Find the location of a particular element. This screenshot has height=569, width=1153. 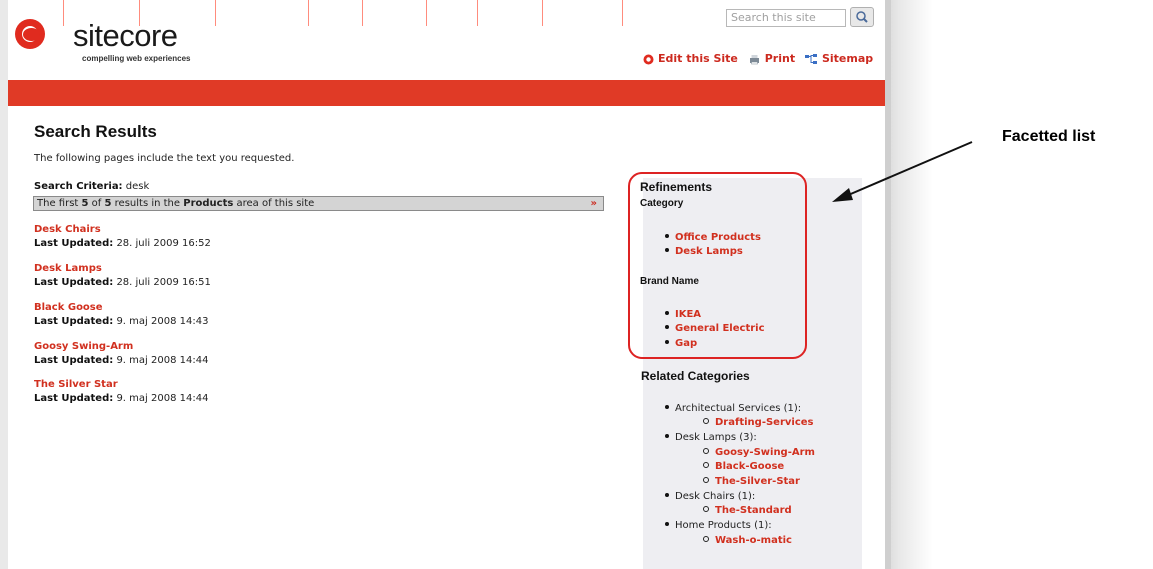

annotation-arrow is located at coordinates (902, 171).